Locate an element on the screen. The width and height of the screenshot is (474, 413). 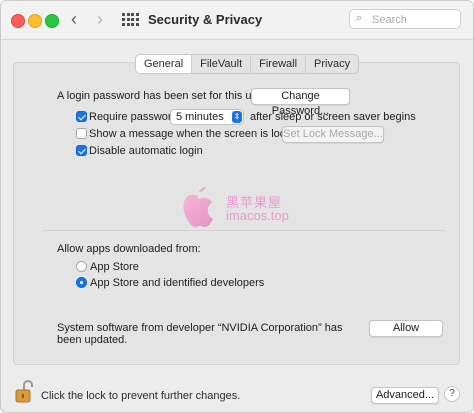
chevron-right-icon: › is located at coordinates (100, 19).